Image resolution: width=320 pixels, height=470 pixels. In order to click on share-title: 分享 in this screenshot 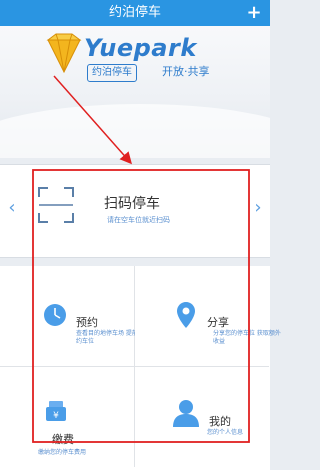, I will do `click(218, 322)`.